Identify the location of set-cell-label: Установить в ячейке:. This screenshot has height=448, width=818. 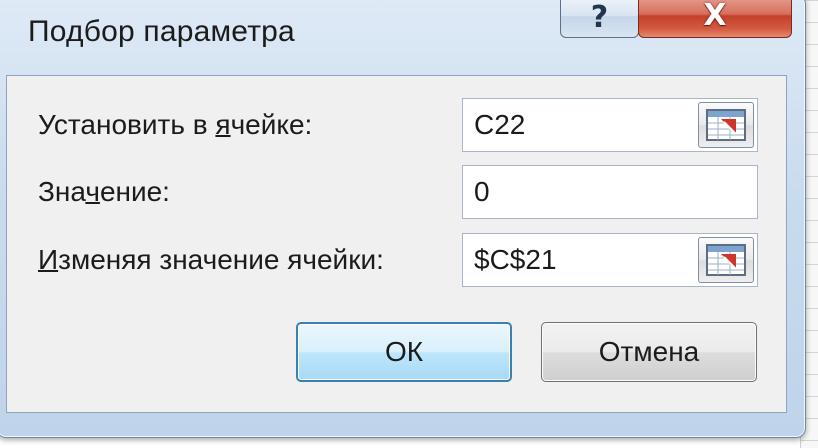
(175, 124).